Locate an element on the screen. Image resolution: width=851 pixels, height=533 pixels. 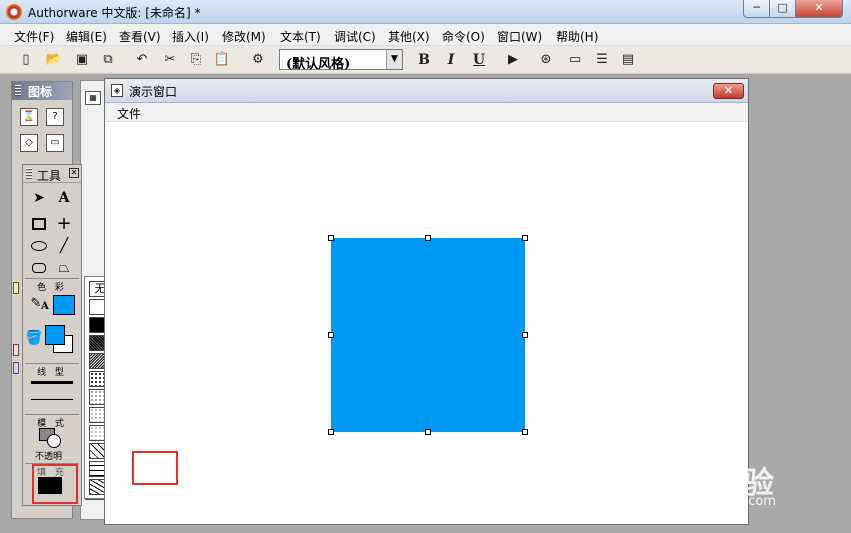
functions-icon: ▭ is located at coordinates (575, 60).